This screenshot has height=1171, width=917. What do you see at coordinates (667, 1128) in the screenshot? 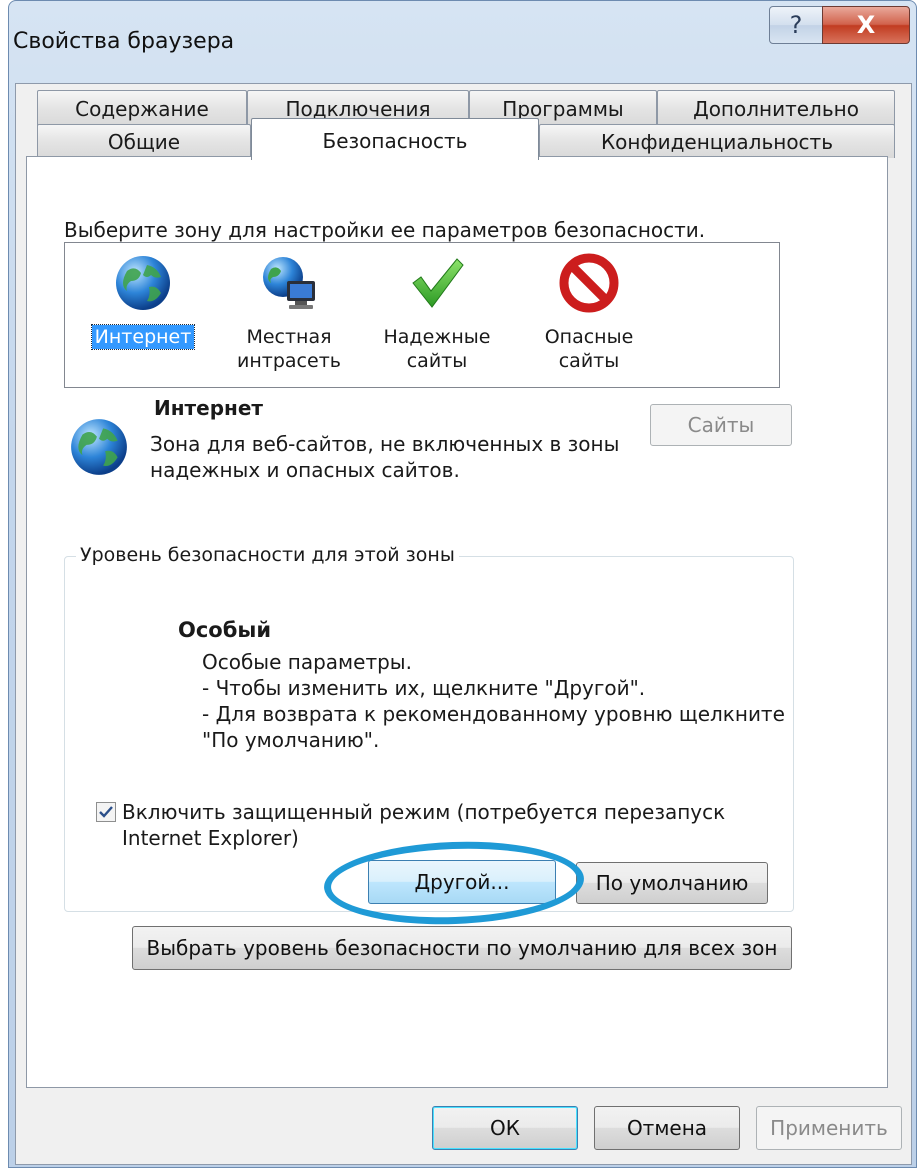
I see `cancel-button: Отмена` at bounding box center [667, 1128].